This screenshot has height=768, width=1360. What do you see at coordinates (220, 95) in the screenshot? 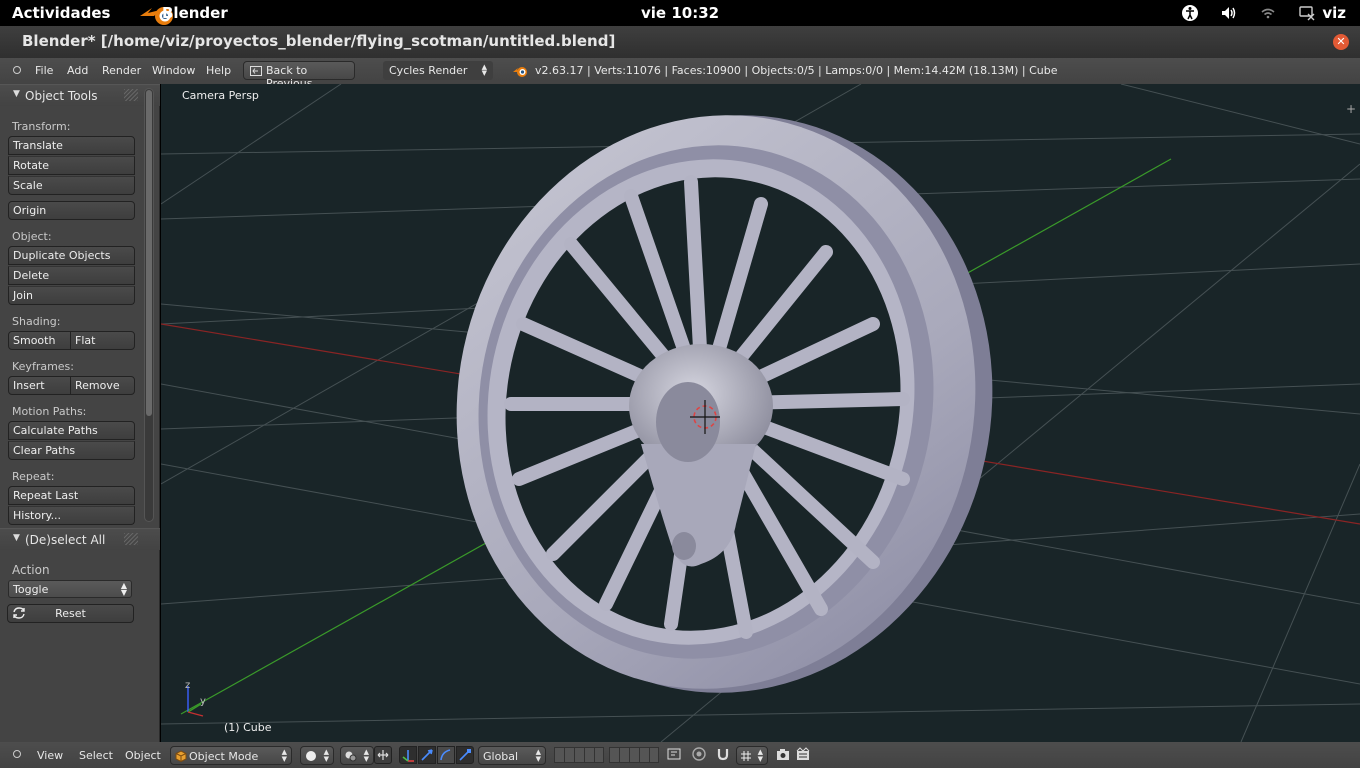
I see `view-perspective-label: Camera Persp` at bounding box center [220, 95].